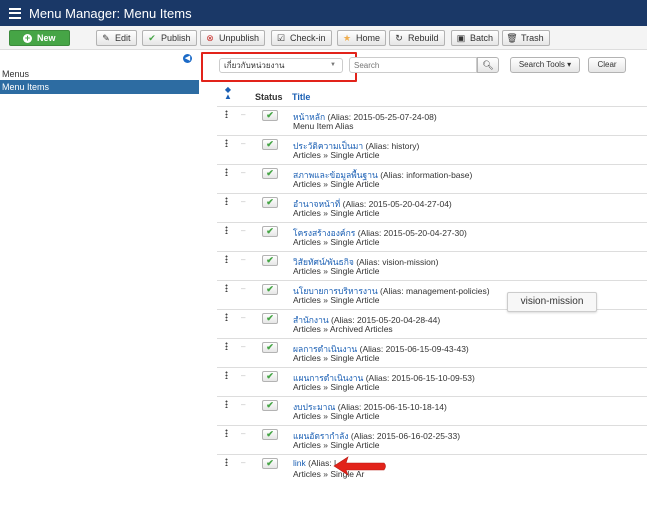 The height and width of the screenshot is (519, 647). I want to click on title-column-header: Title, so click(301, 97).